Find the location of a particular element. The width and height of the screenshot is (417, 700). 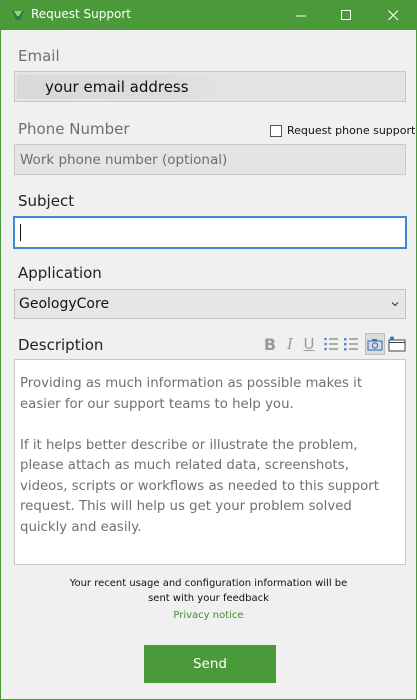

request-phone-support-checkbox is located at coordinates (276, 130).